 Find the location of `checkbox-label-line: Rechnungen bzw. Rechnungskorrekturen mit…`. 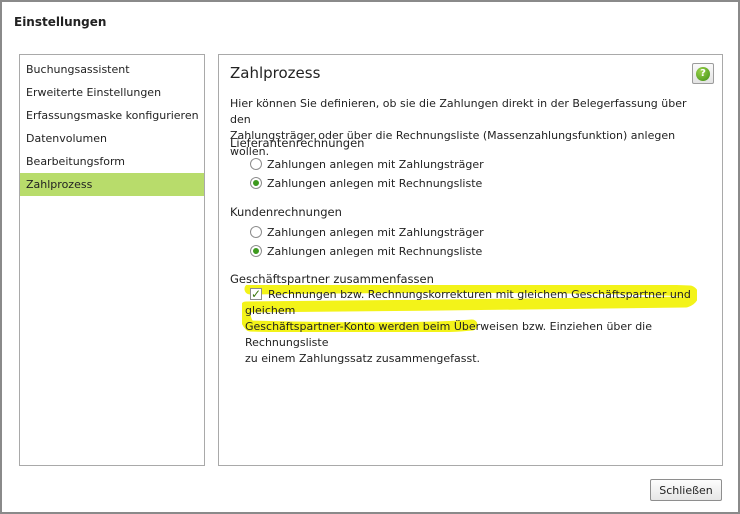

checkbox-label-line: Rechnungen bzw. Rechnungskorrekturen mit… is located at coordinates (468, 302).